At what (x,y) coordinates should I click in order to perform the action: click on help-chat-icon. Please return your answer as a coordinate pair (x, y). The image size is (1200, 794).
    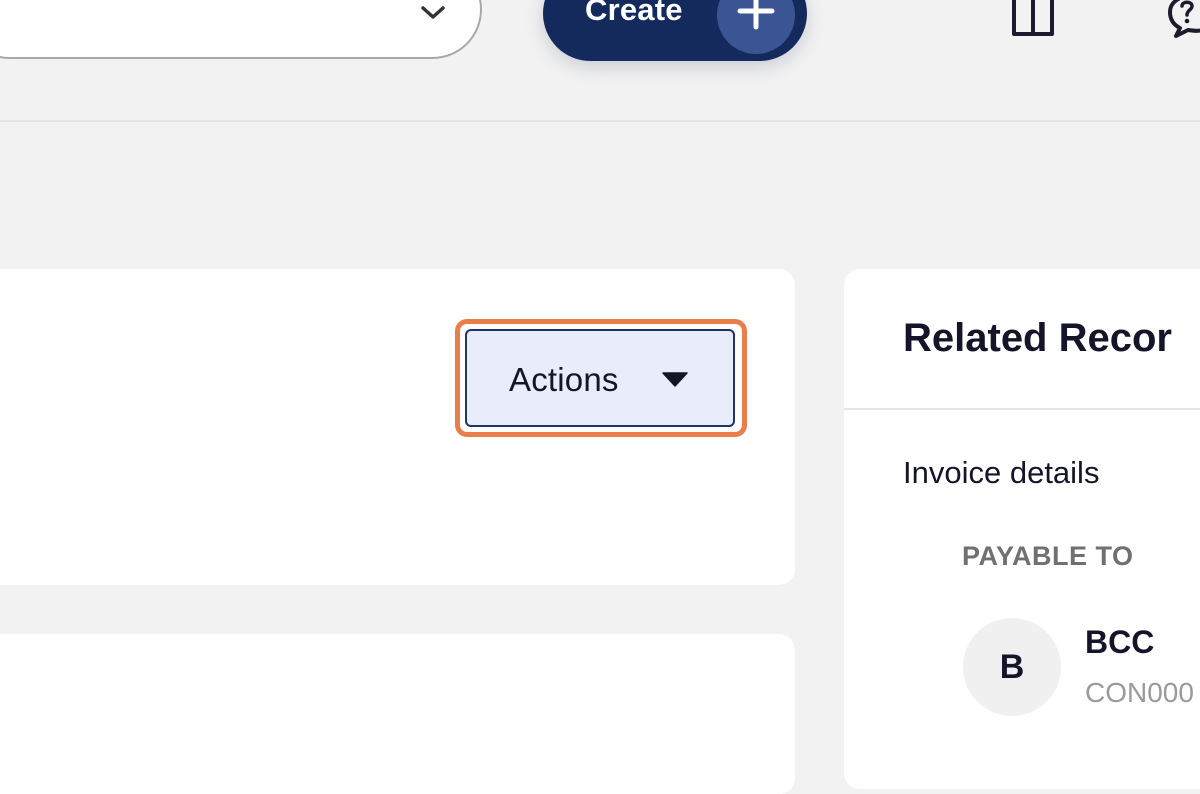
    Looking at the image, I should click on (1181, 19).